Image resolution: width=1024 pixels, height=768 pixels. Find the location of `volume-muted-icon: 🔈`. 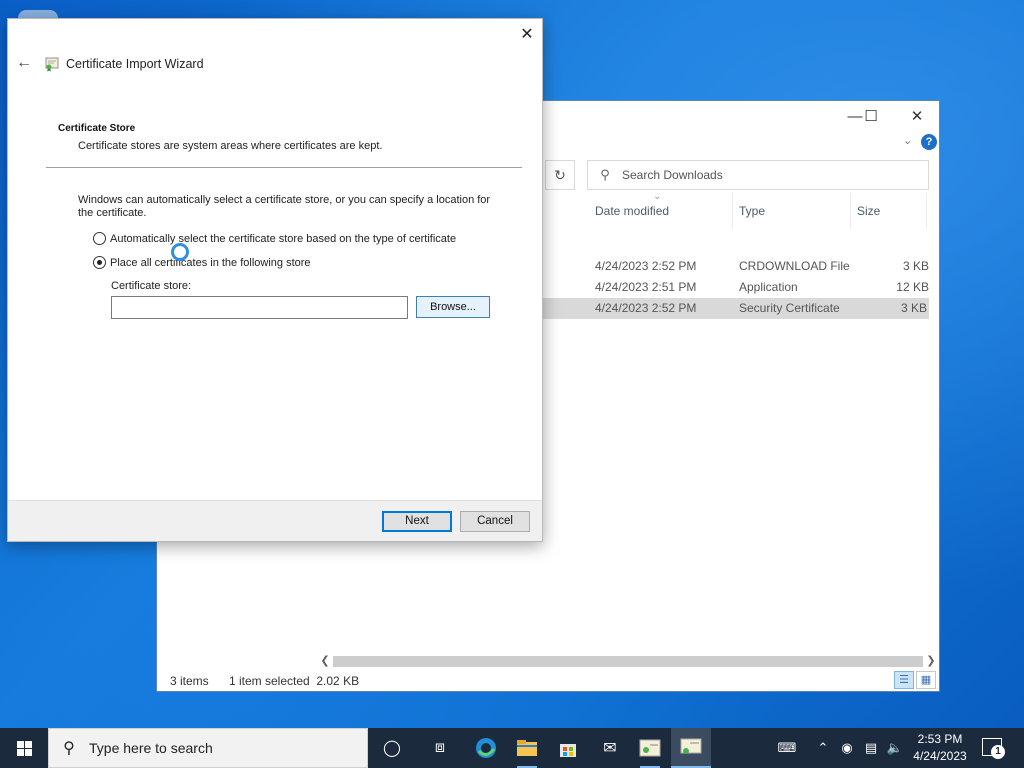

volume-muted-icon: 🔈 is located at coordinates (895, 748).